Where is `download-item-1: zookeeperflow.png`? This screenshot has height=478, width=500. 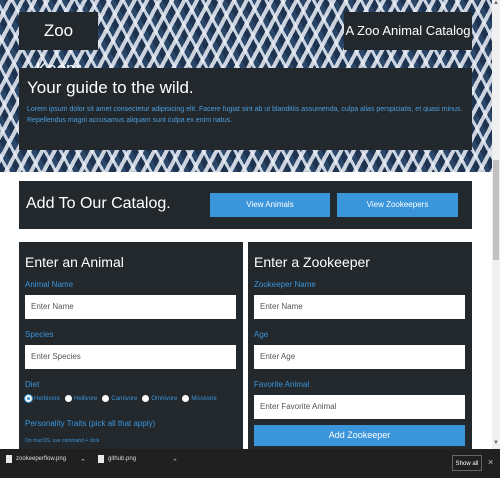 download-item-1: zookeeperflow.png is located at coordinates (36, 459).